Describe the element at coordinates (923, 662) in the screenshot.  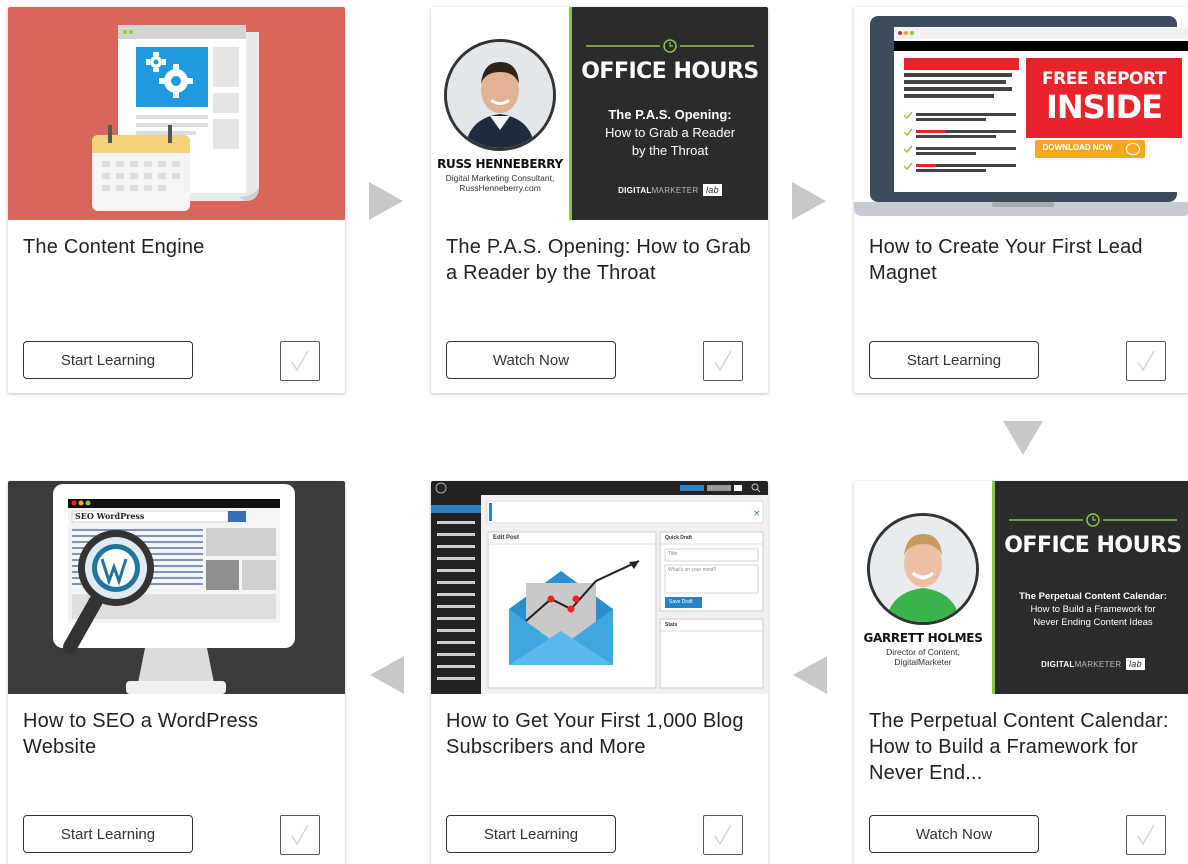
I see `speaker-company: DigitalMarketer` at that location.